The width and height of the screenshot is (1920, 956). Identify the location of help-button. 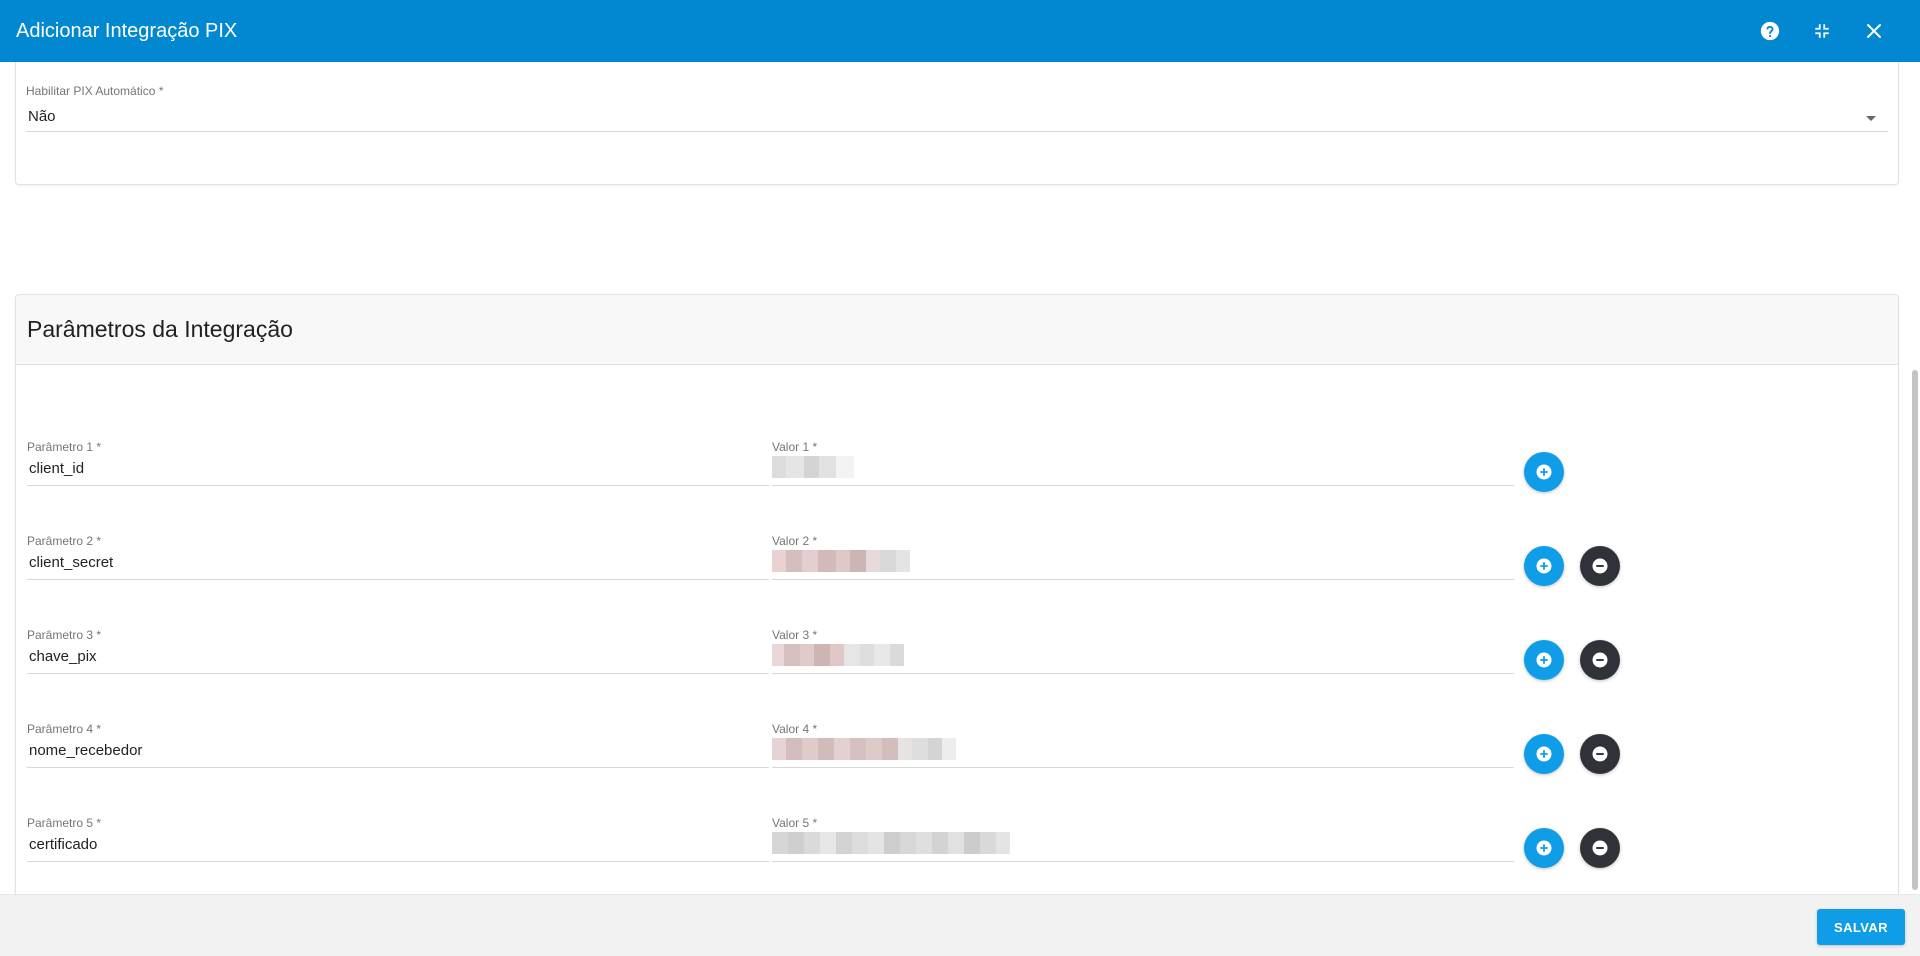
(1770, 31).